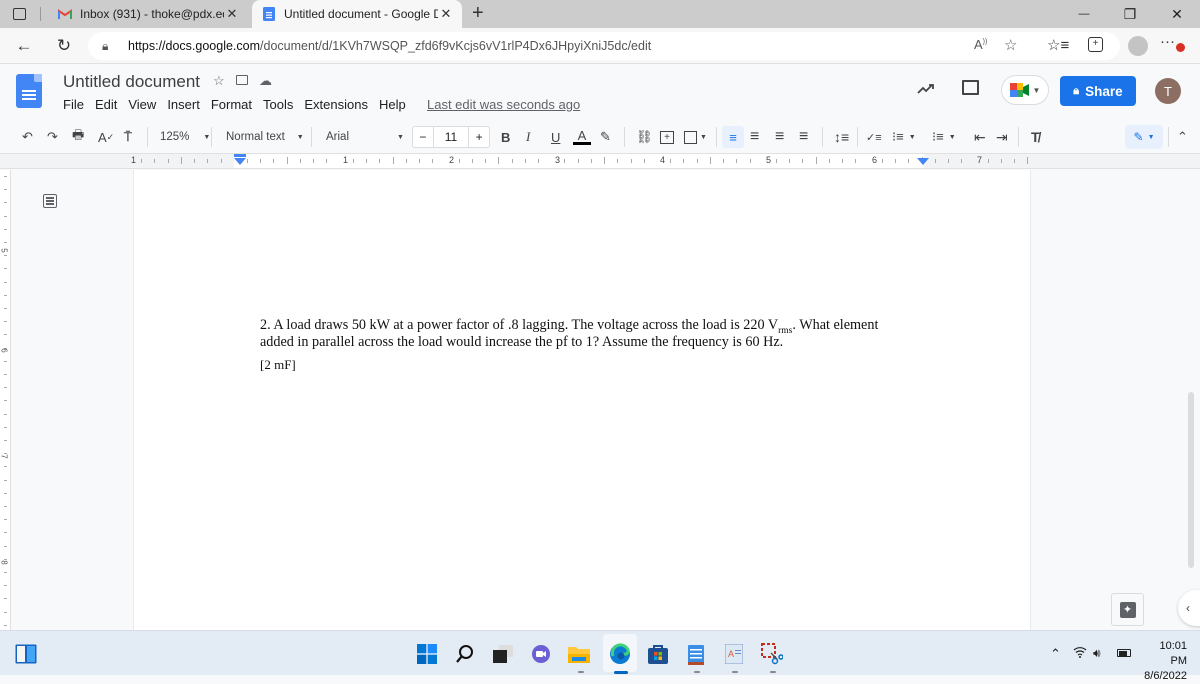 Image resolution: width=1200 pixels, height=684 pixels. Describe the element at coordinates (128, 137) in the screenshot. I see `paint-format-icon: ⍑` at that location.